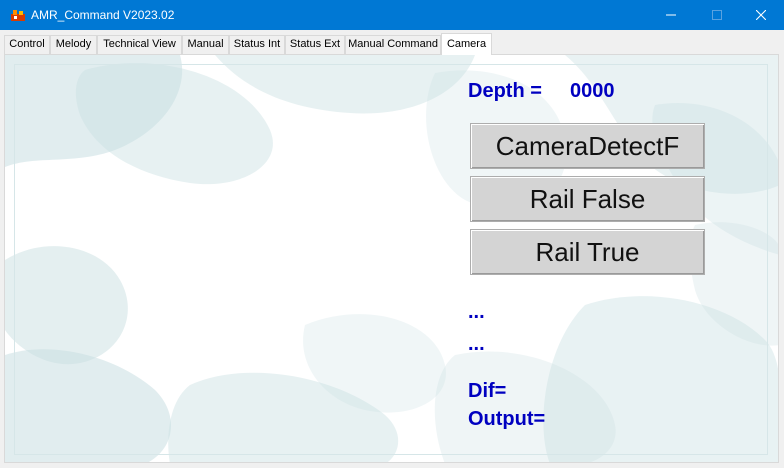 Image resolution: width=784 pixels, height=468 pixels. What do you see at coordinates (103, 15) in the screenshot?
I see `window-title: AMR_Command V2023.02` at bounding box center [103, 15].